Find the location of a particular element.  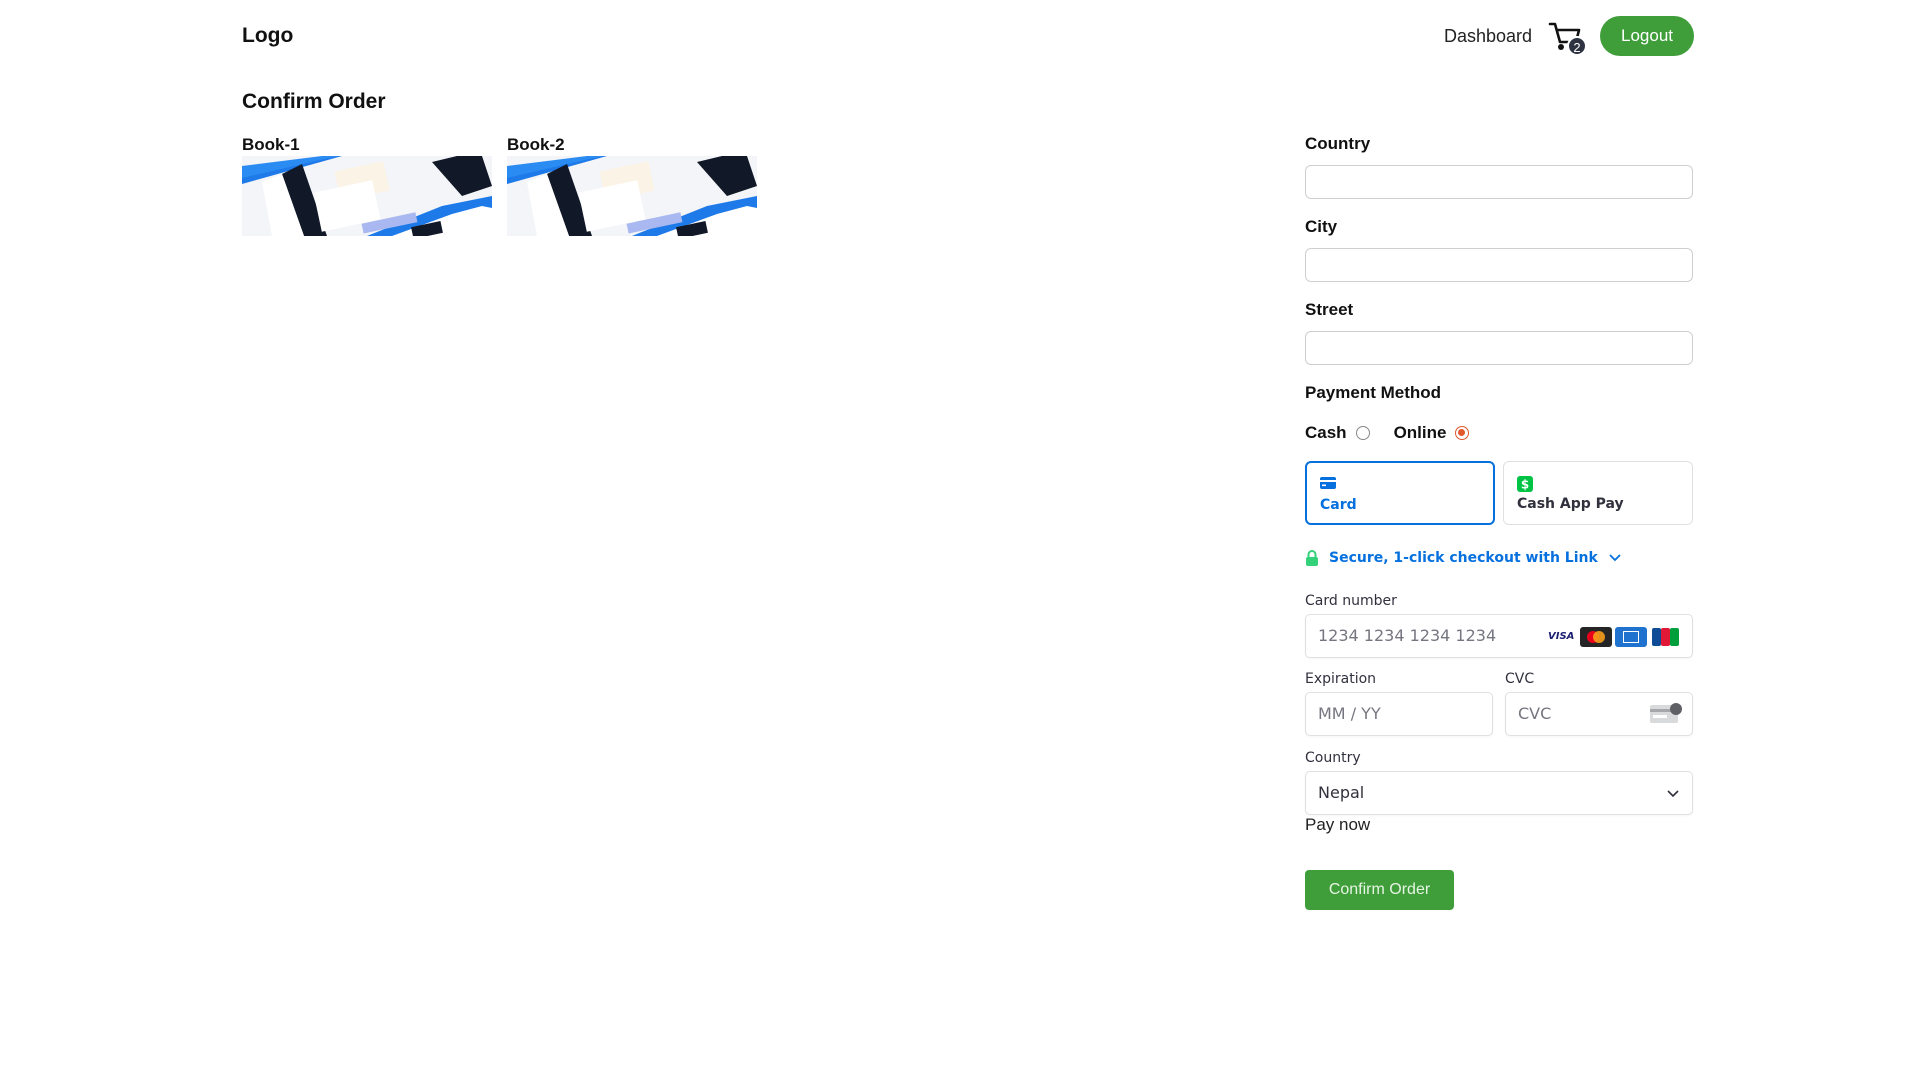

card-brands: VISA is located at coordinates (1613, 637).